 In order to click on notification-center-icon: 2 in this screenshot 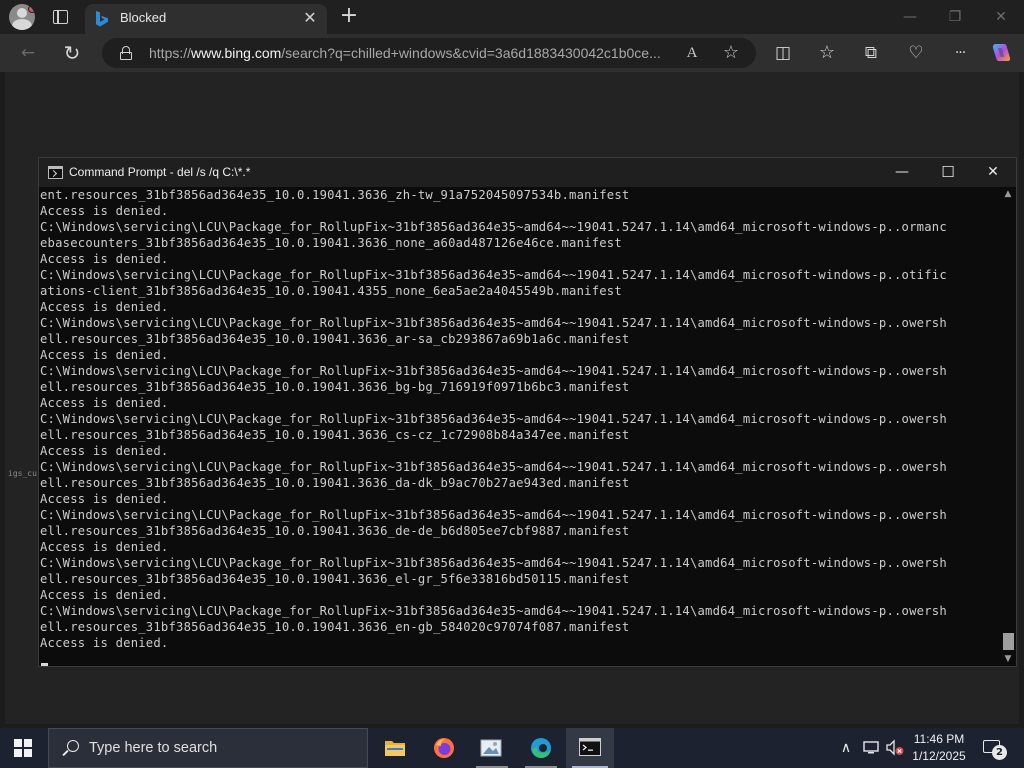, I will do `click(995, 749)`.